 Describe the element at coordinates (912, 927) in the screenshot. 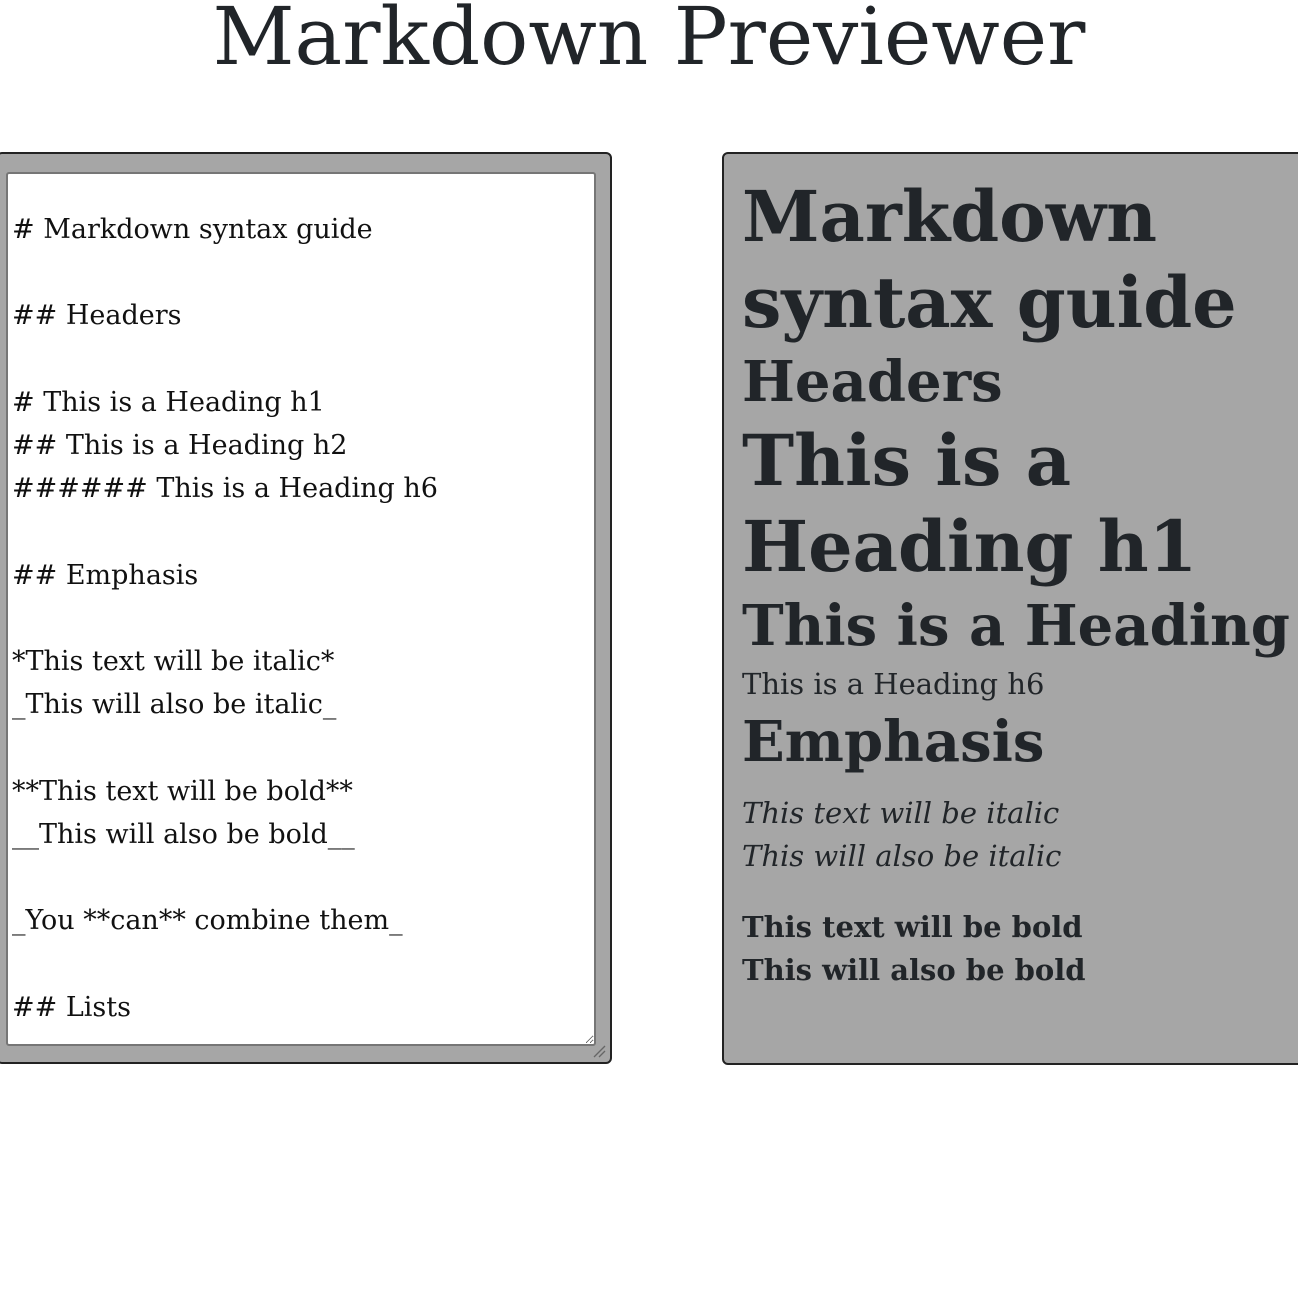

I see `preview-bold-text-1: This text will be bold` at that location.